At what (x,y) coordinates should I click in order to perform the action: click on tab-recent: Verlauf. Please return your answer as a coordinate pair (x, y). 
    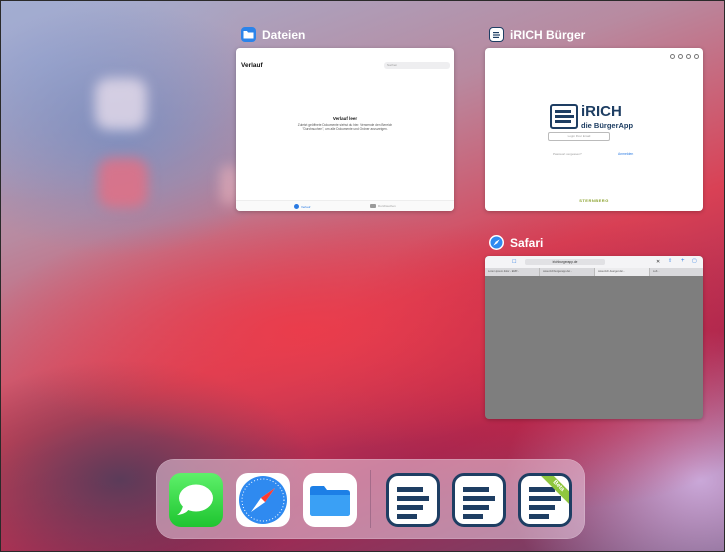
    Looking at the image, I should click on (302, 206).